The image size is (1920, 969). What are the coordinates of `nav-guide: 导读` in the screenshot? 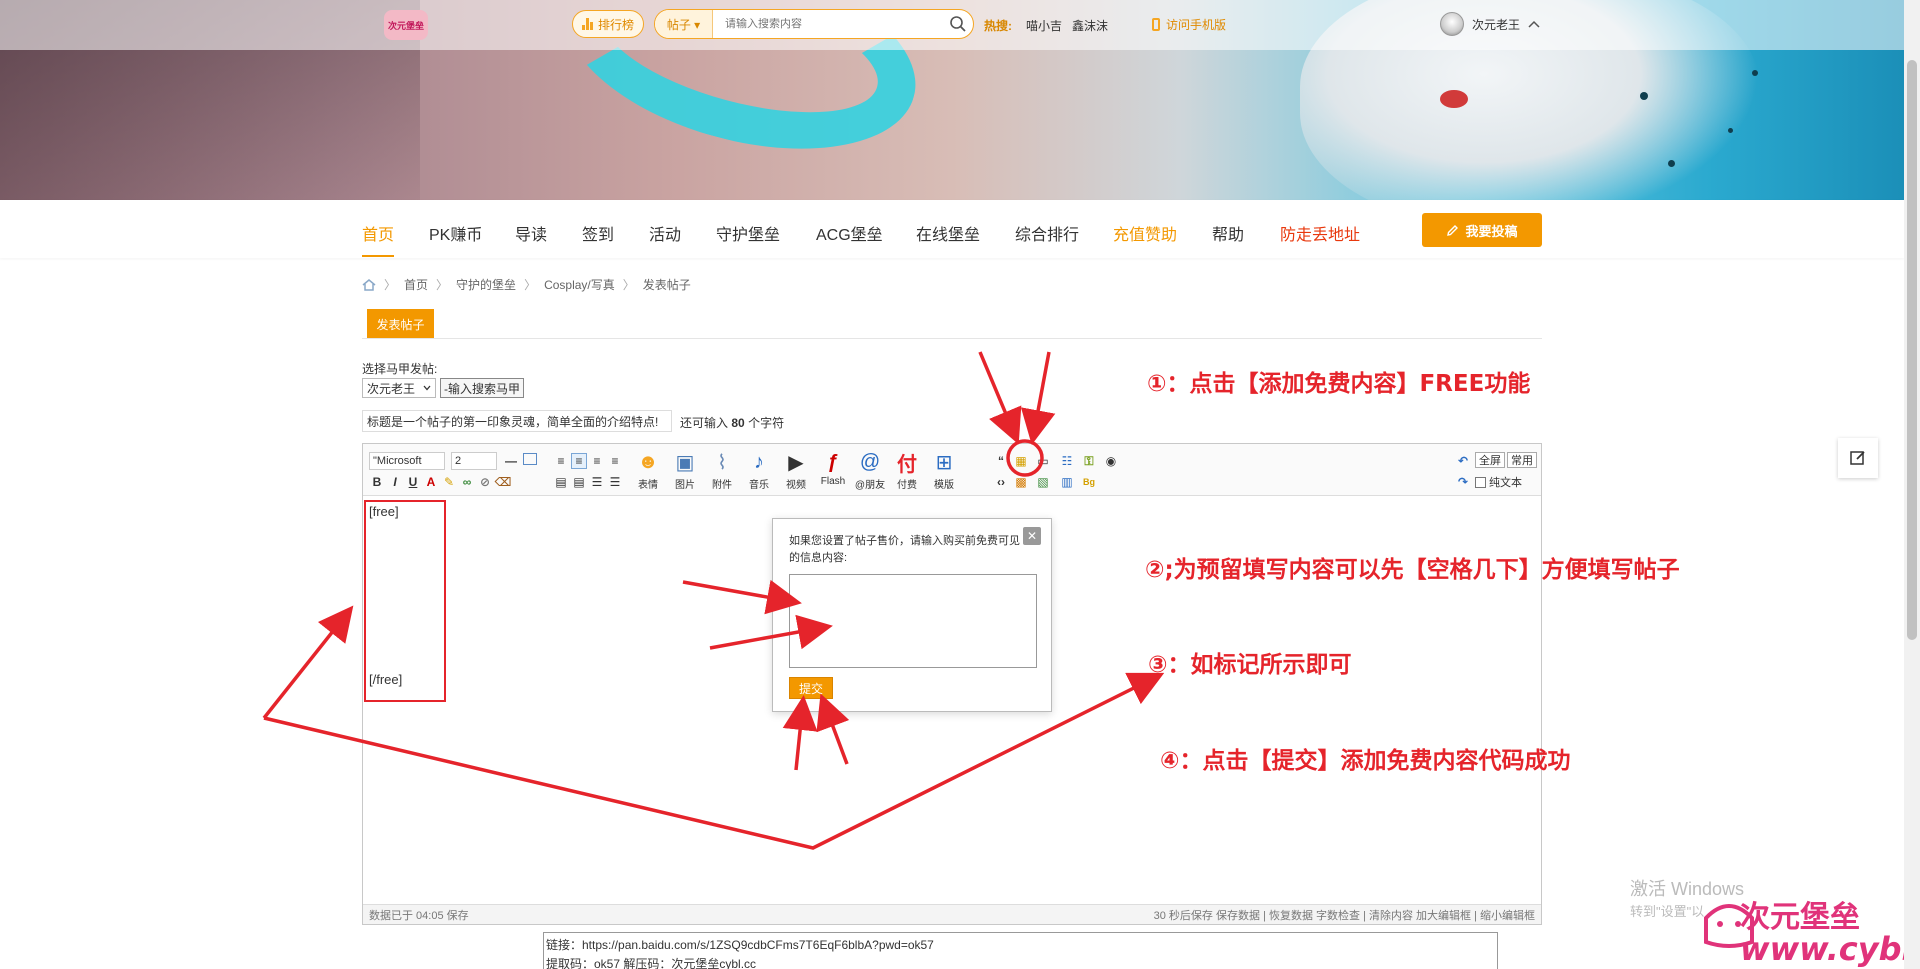 It's located at (531, 233).